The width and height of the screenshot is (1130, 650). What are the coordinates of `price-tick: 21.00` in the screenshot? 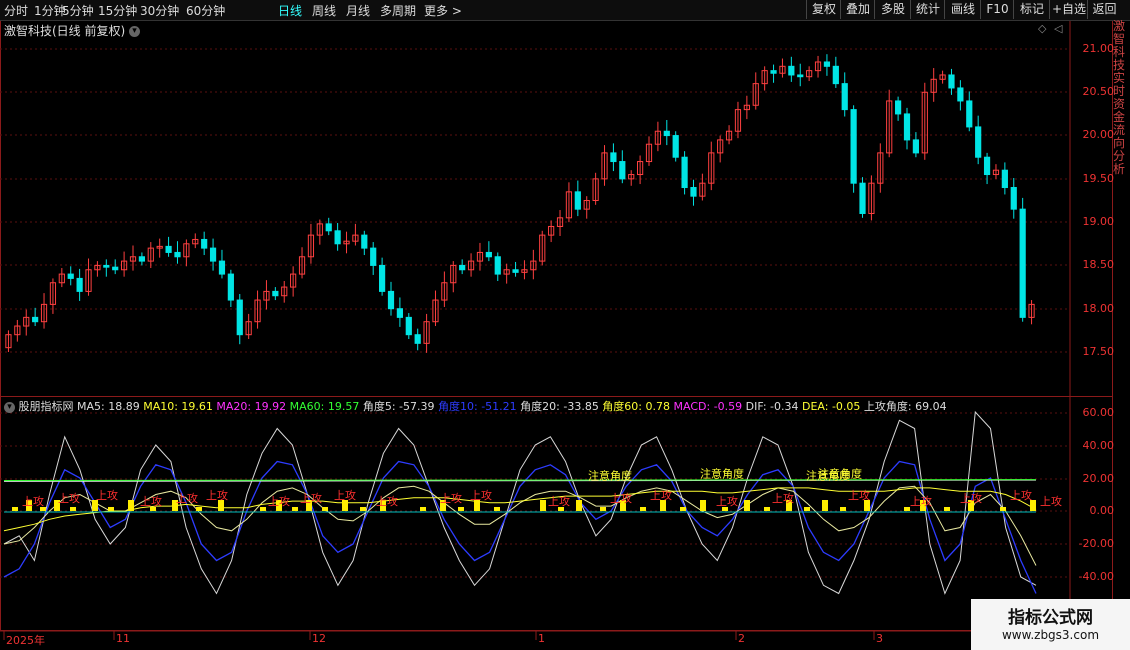 It's located at (1098, 48).